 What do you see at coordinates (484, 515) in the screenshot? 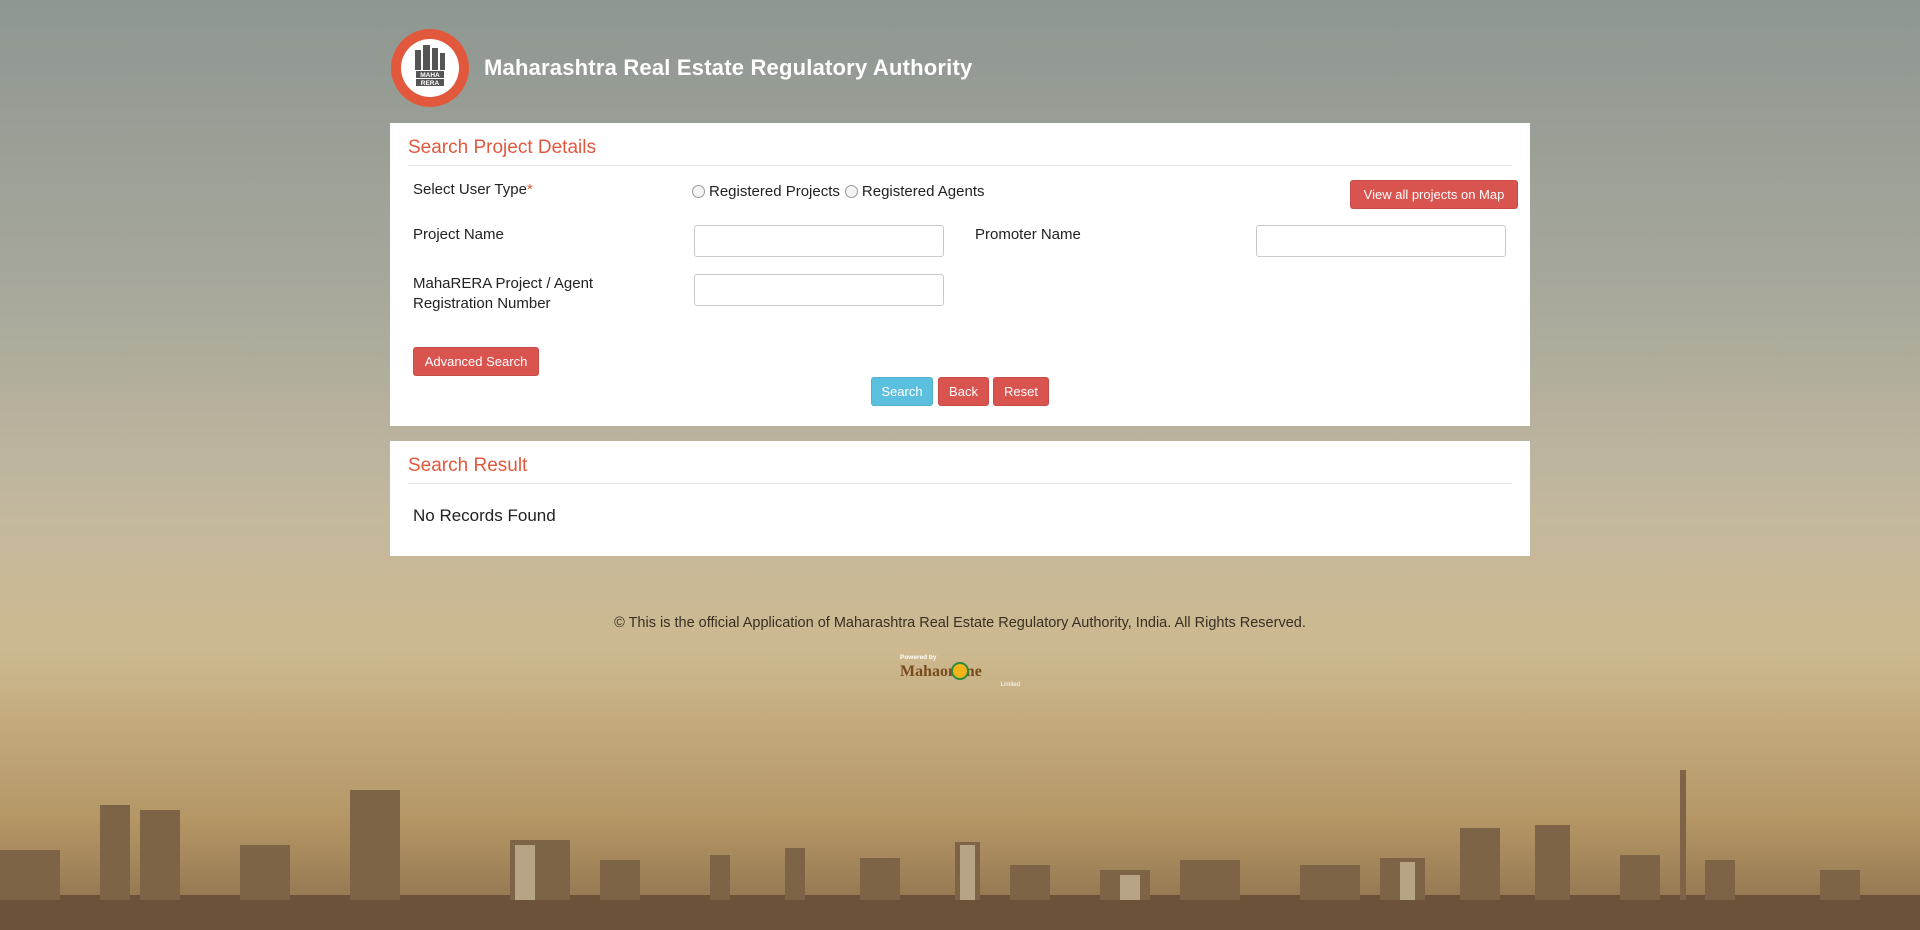
I see `no-records-message: No Records Found` at bounding box center [484, 515].